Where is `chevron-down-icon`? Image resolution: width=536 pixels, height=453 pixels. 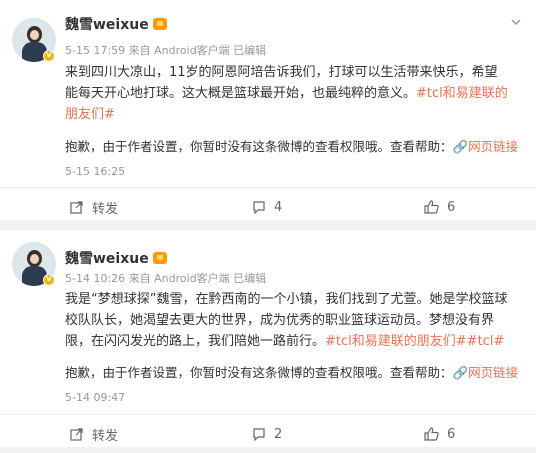
chevron-down-icon is located at coordinates (516, 22).